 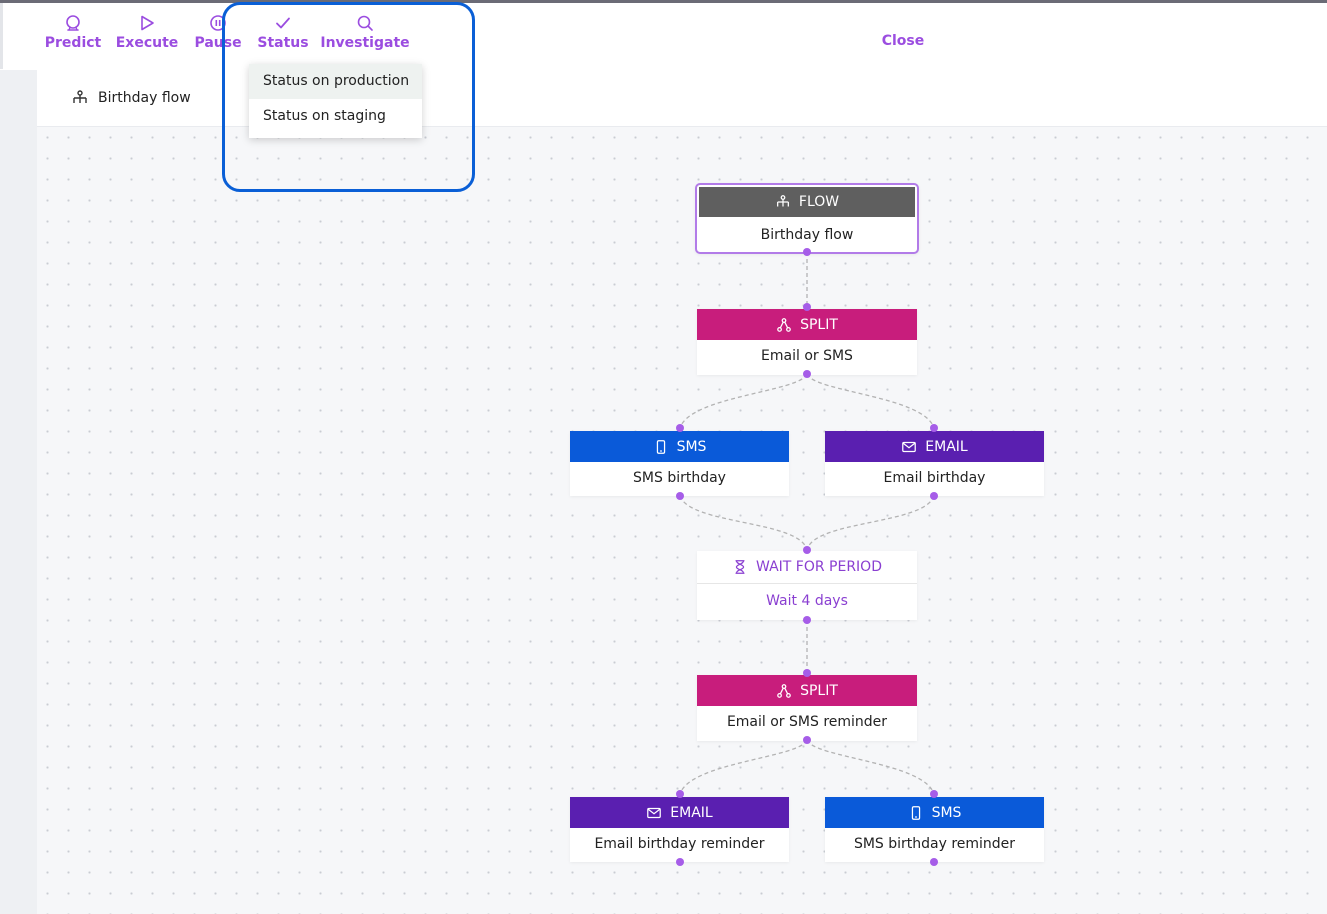 I want to click on breadcrumb: Birthday flow, so click(x=131, y=98).